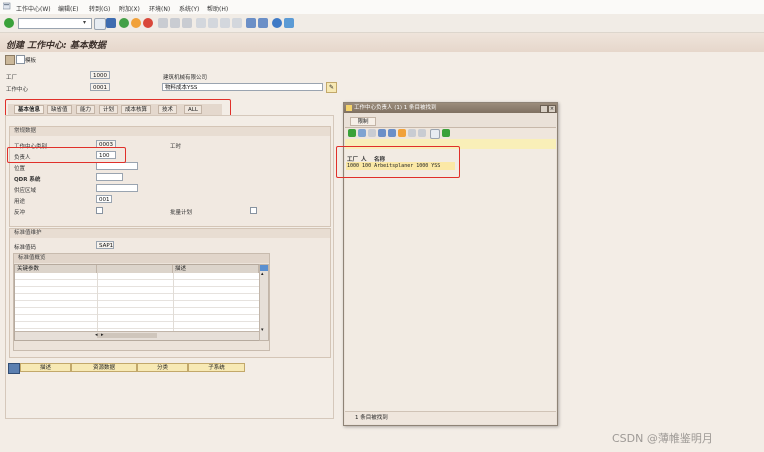  Describe the element at coordinates (187, 23) in the screenshot. I see `find-next-icon` at that location.